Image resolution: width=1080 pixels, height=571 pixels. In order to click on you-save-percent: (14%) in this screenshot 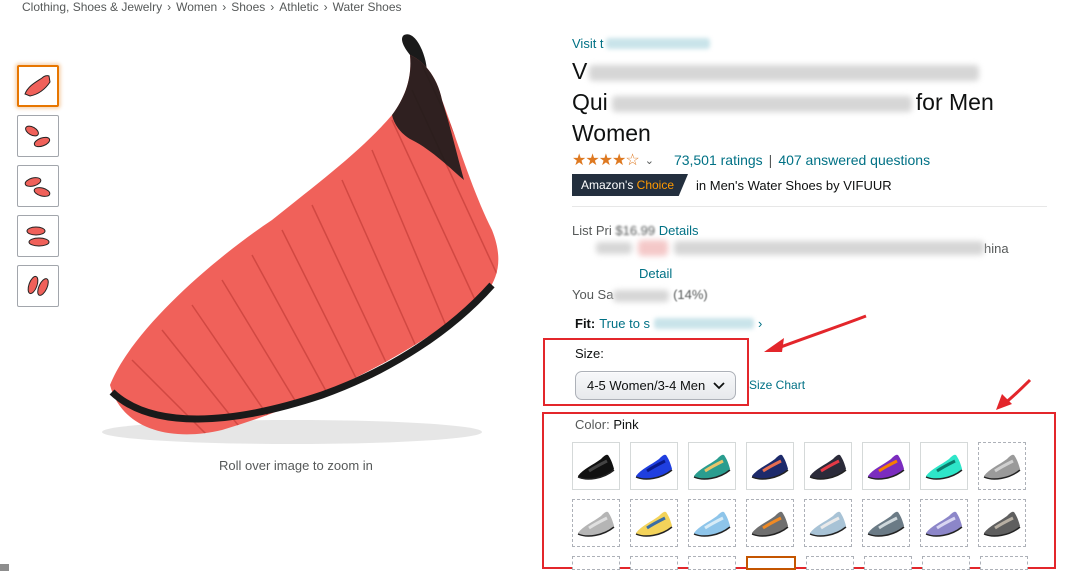, I will do `click(690, 294)`.